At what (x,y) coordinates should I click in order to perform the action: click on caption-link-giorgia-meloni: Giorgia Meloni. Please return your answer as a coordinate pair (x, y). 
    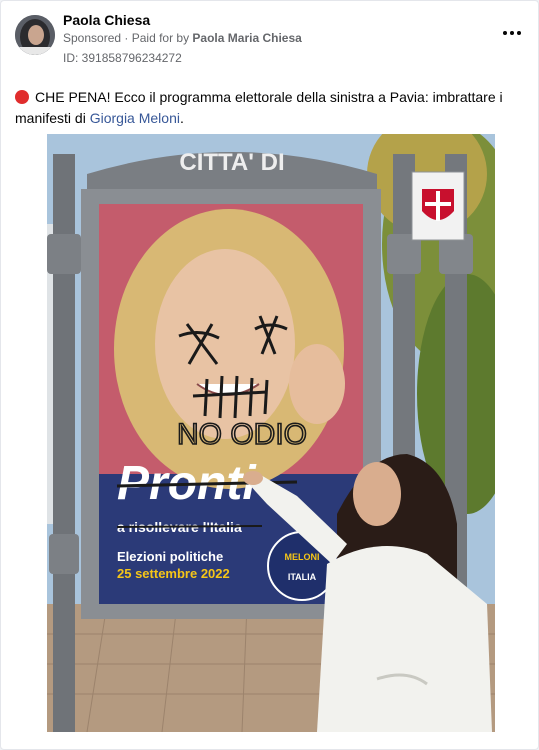
    Looking at the image, I should click on (135, 118).